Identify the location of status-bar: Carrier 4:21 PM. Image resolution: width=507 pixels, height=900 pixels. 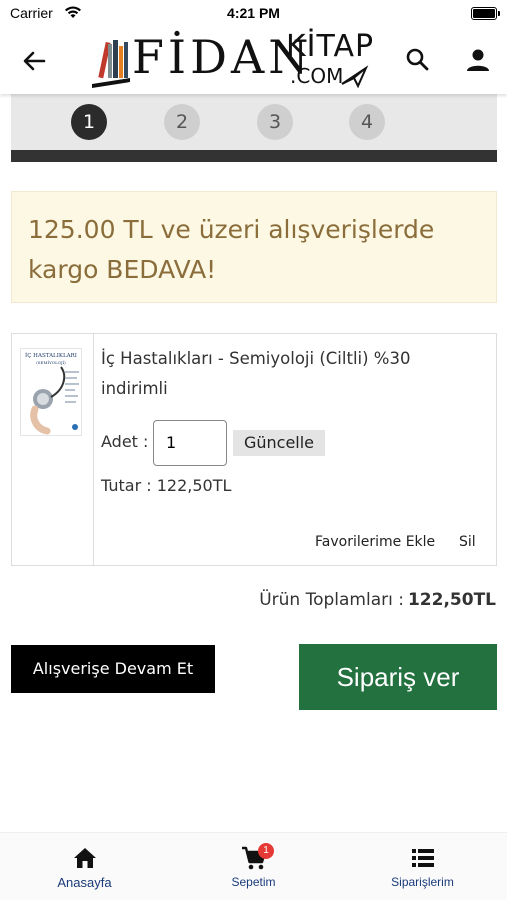
(253, 14).